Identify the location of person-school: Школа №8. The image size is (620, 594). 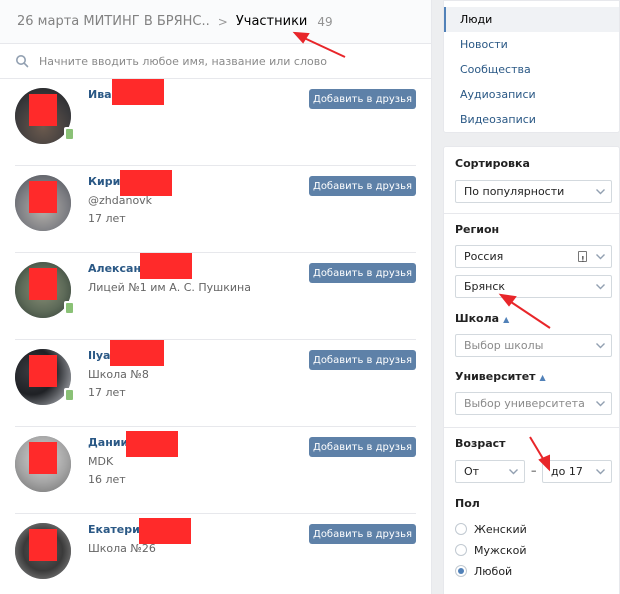
(118, 374).